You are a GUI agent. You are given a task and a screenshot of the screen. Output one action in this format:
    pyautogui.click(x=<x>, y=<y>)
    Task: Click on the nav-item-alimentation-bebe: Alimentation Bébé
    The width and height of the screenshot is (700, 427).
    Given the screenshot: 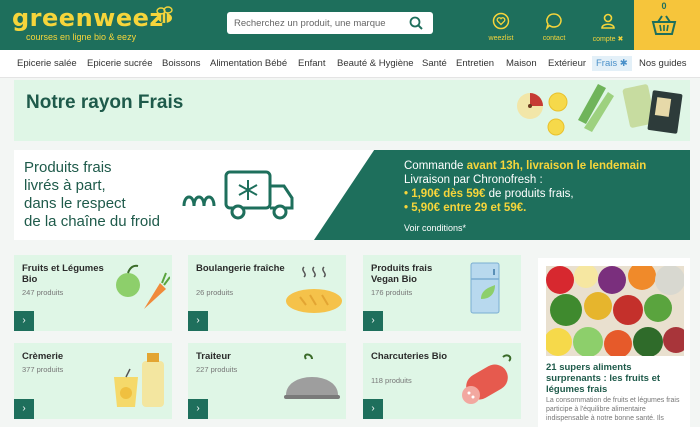 What is the action you would take?
    pyautogui.click(x=248, y=63)
    